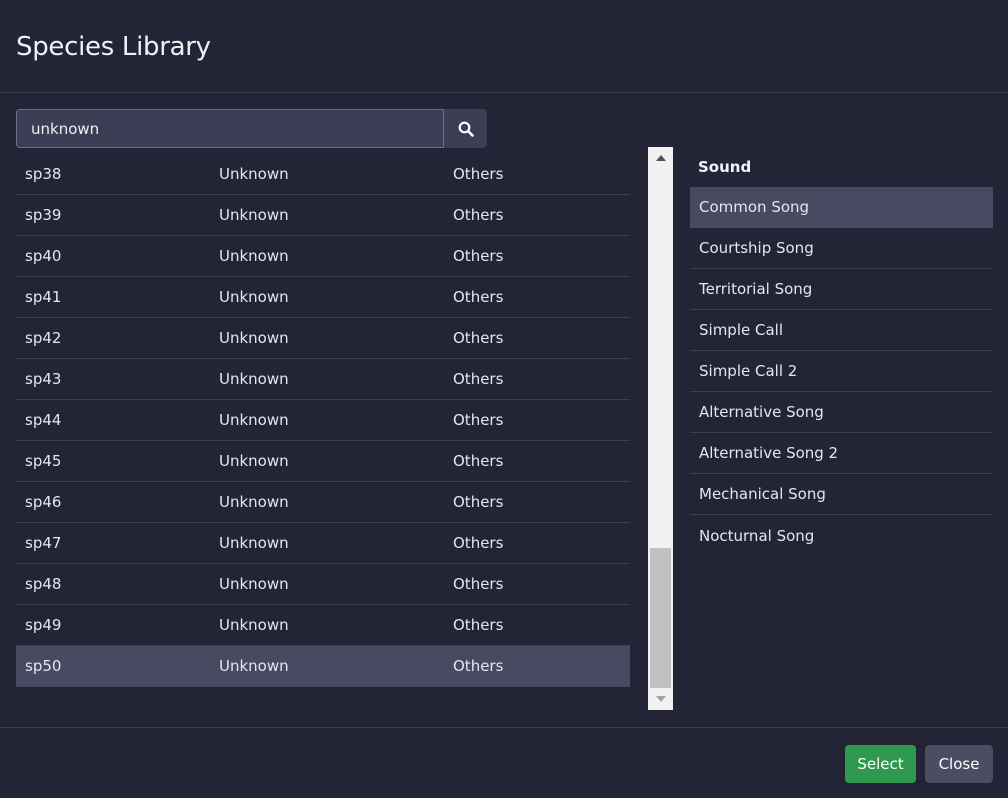 The width and height of the screenshot is (1008, 798). What do you see at coordinates (757, 535) in the screenshot?
I see `sound-item-label: Nocturnal Song` at bounding box center [757, 535].